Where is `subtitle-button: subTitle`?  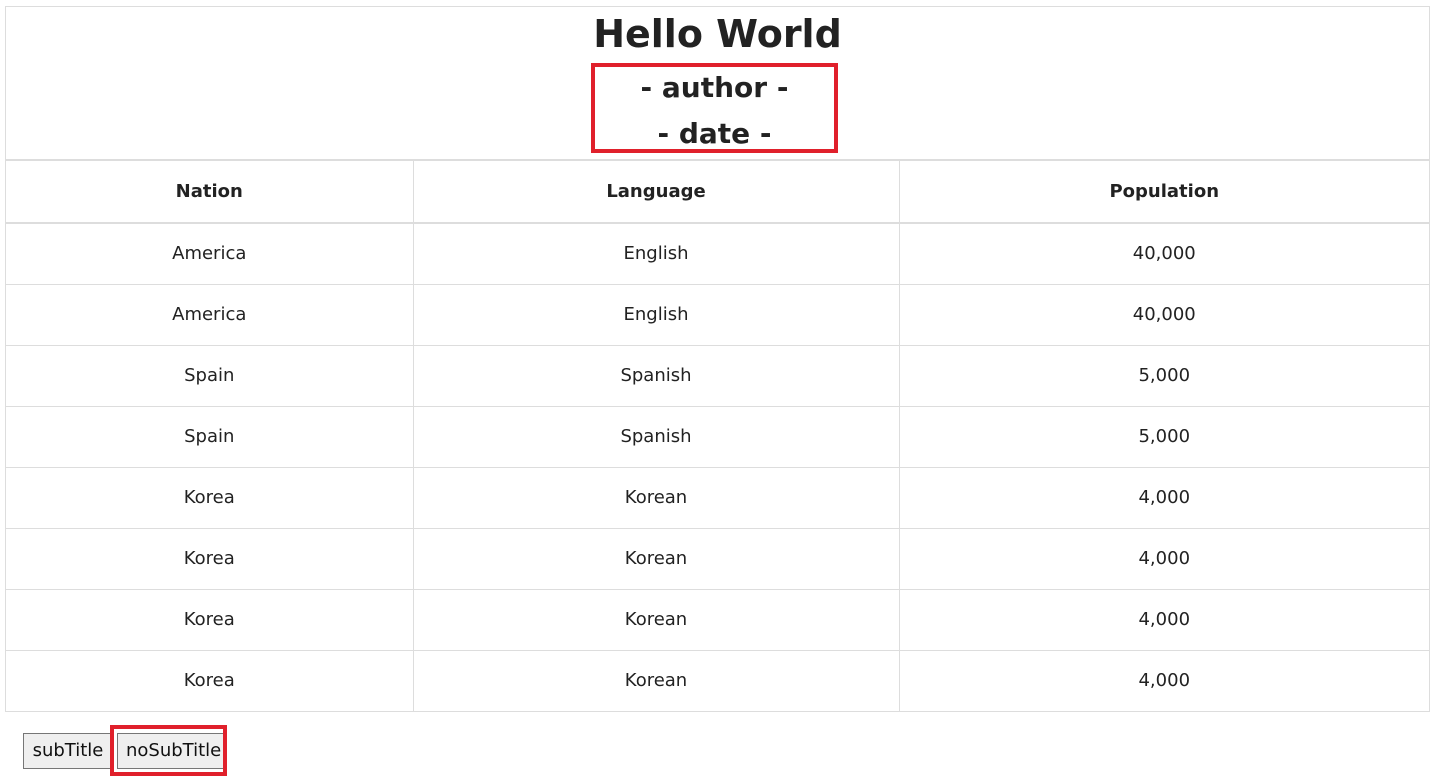 subtitle-button: subTitle is located at coordinates (68, 751).